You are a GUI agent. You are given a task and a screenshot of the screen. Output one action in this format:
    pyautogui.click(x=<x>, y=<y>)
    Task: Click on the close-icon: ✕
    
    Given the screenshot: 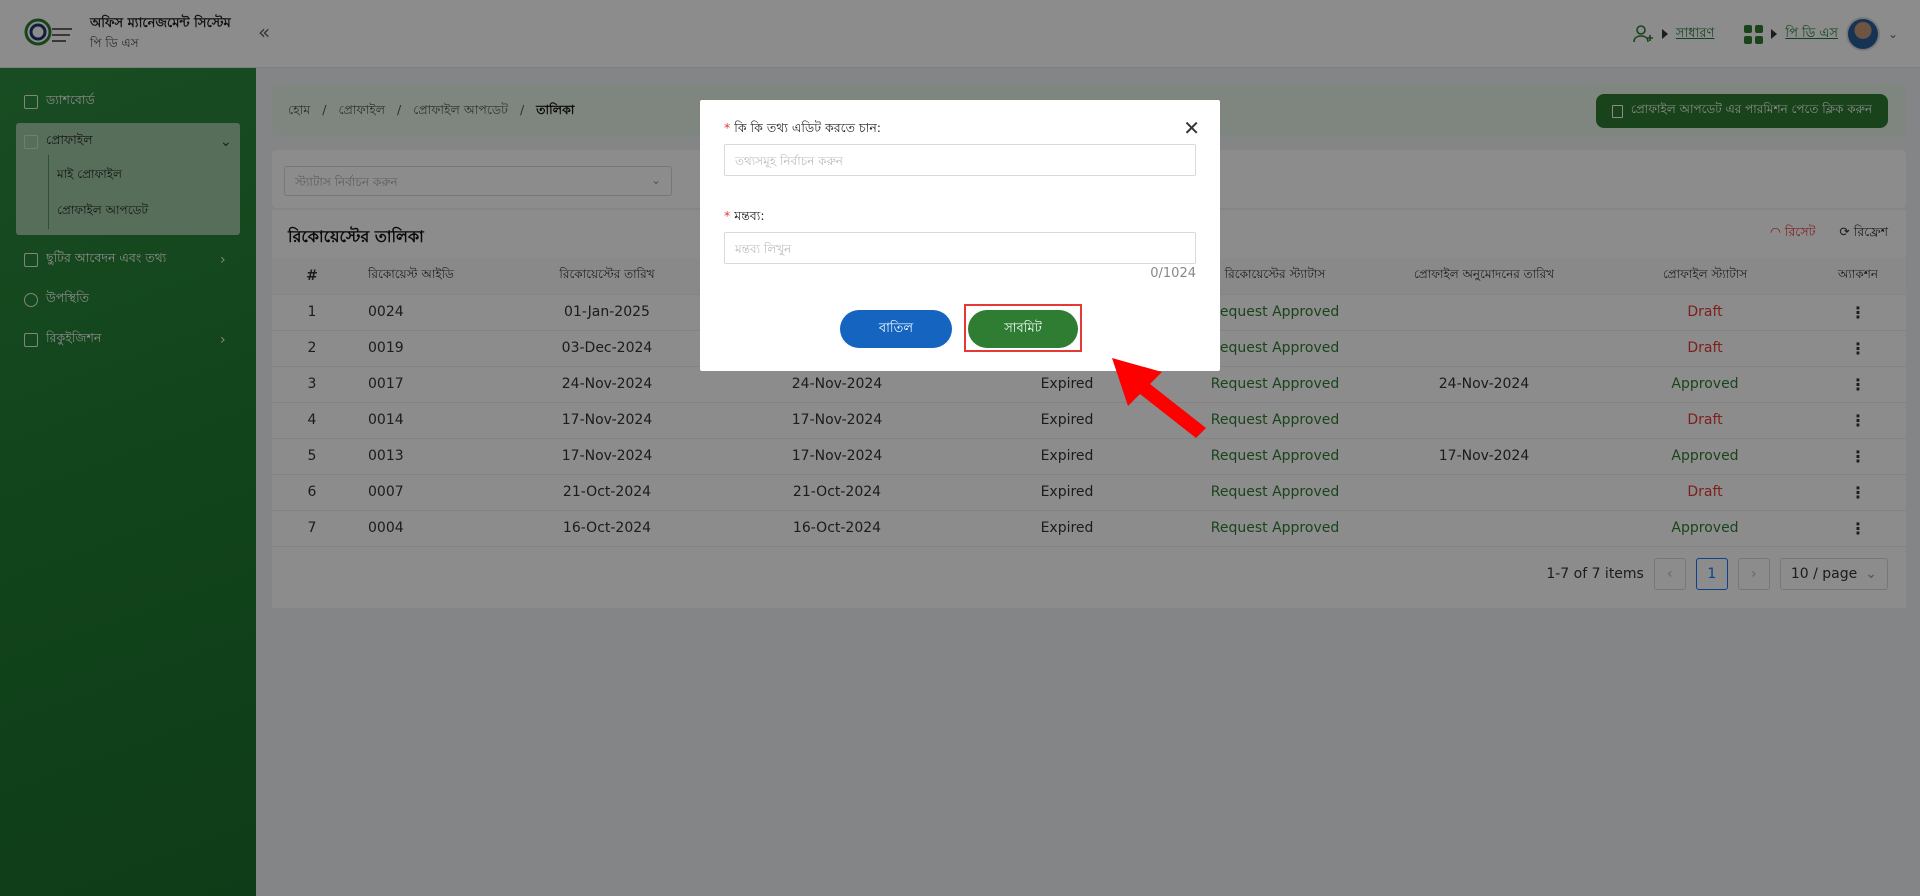 What is the action you would take?
    pyautogui.click(x=1191, y=128)
    